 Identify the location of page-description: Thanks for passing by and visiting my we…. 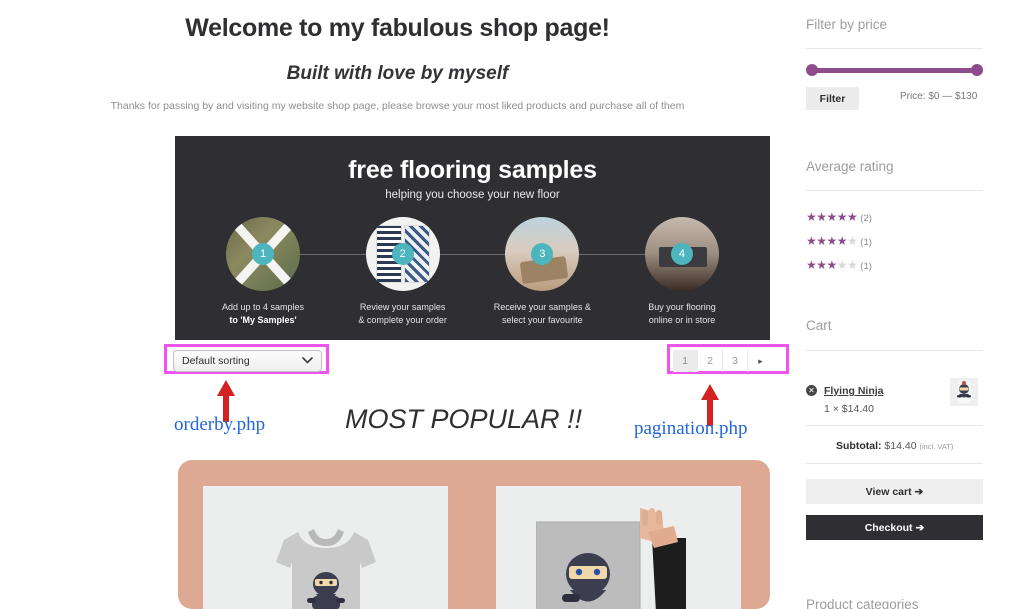
(397, 106).